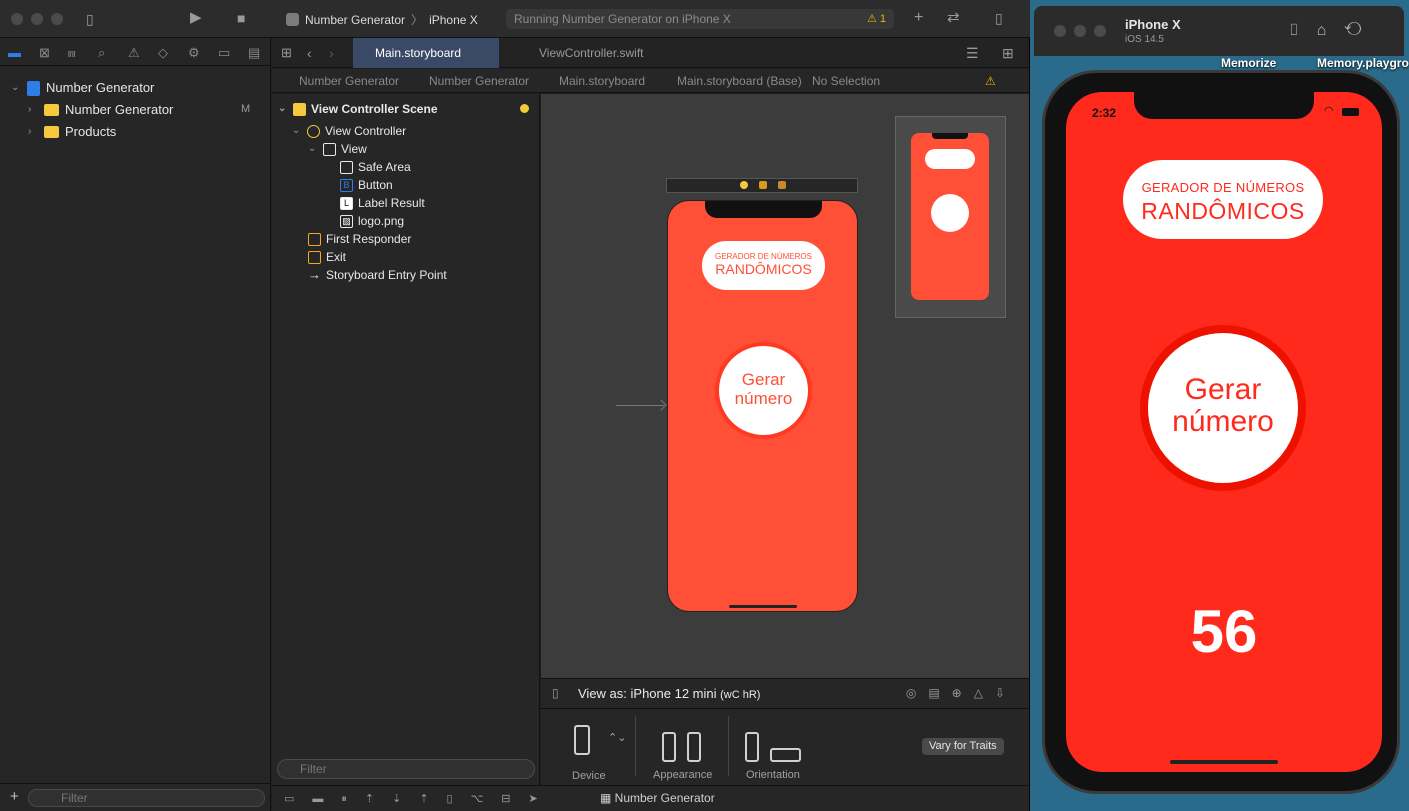 This screenshot has width=1409, height=811. What do you see at coordinates (1224, 631) in the screenshot?
I see `result-label: 56` at bounding box center [1224, 631].